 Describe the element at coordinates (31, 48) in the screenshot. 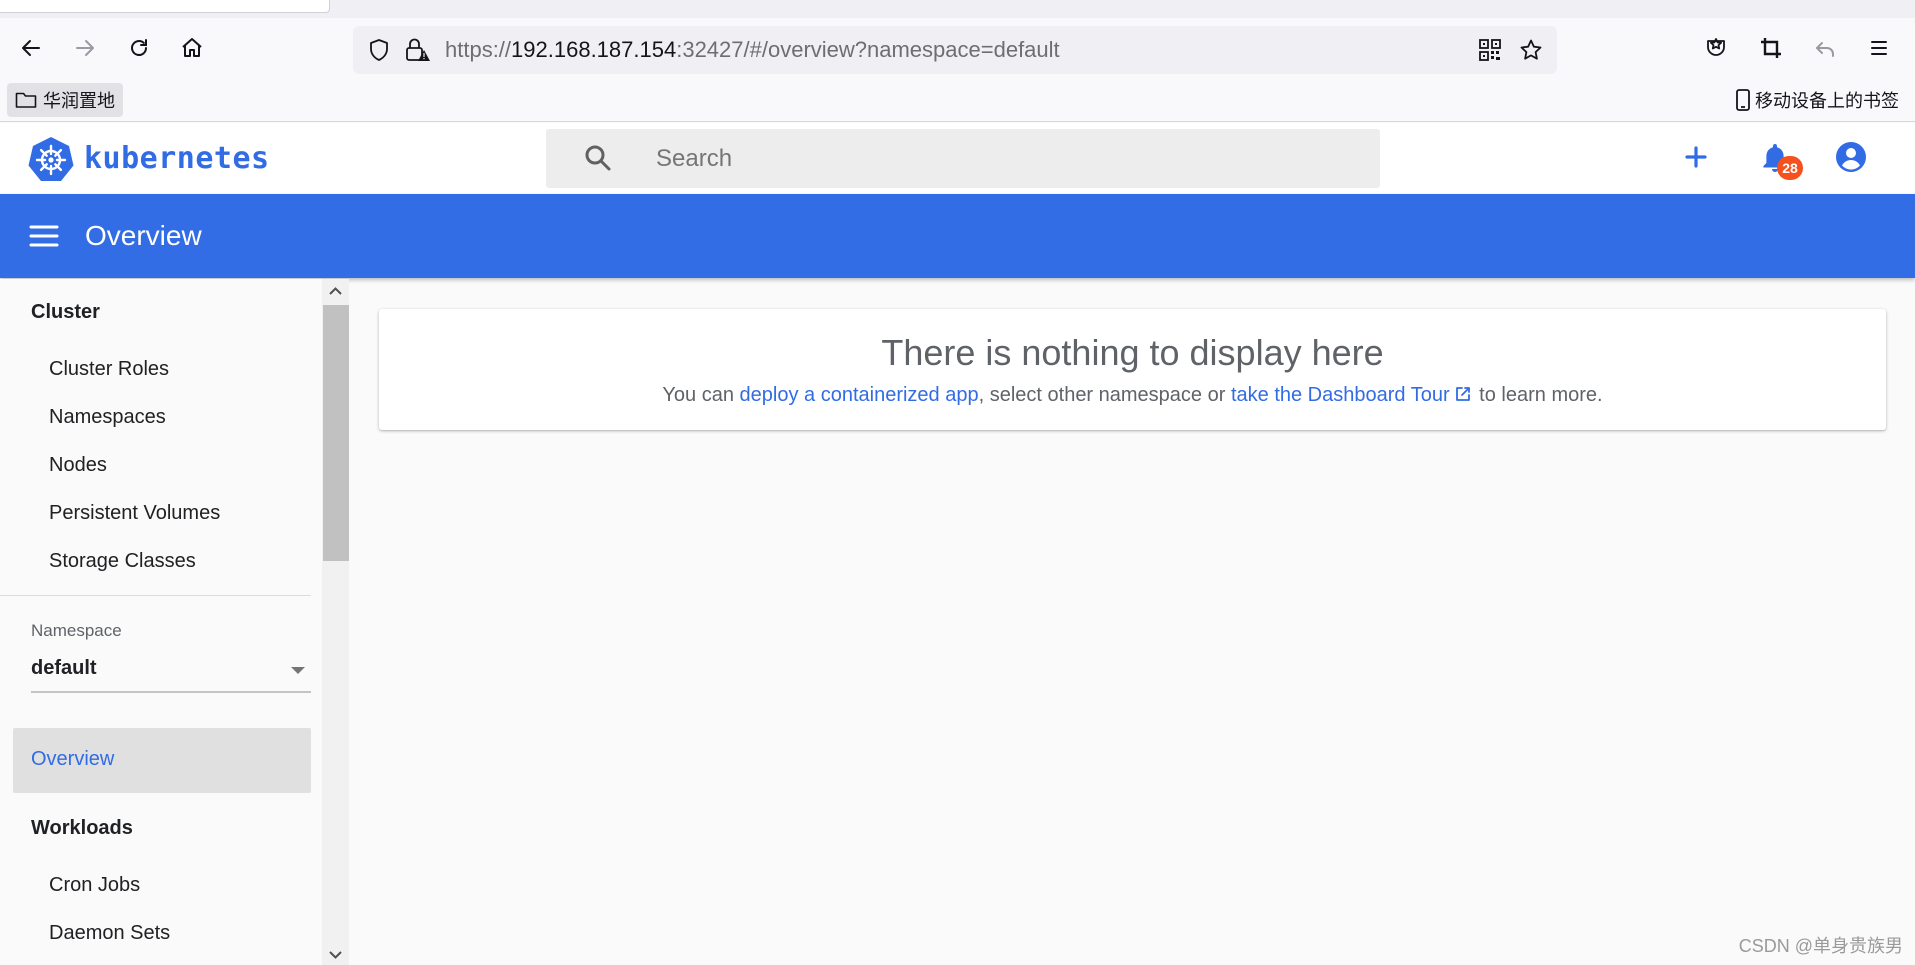

I see `back-icon` at that location.